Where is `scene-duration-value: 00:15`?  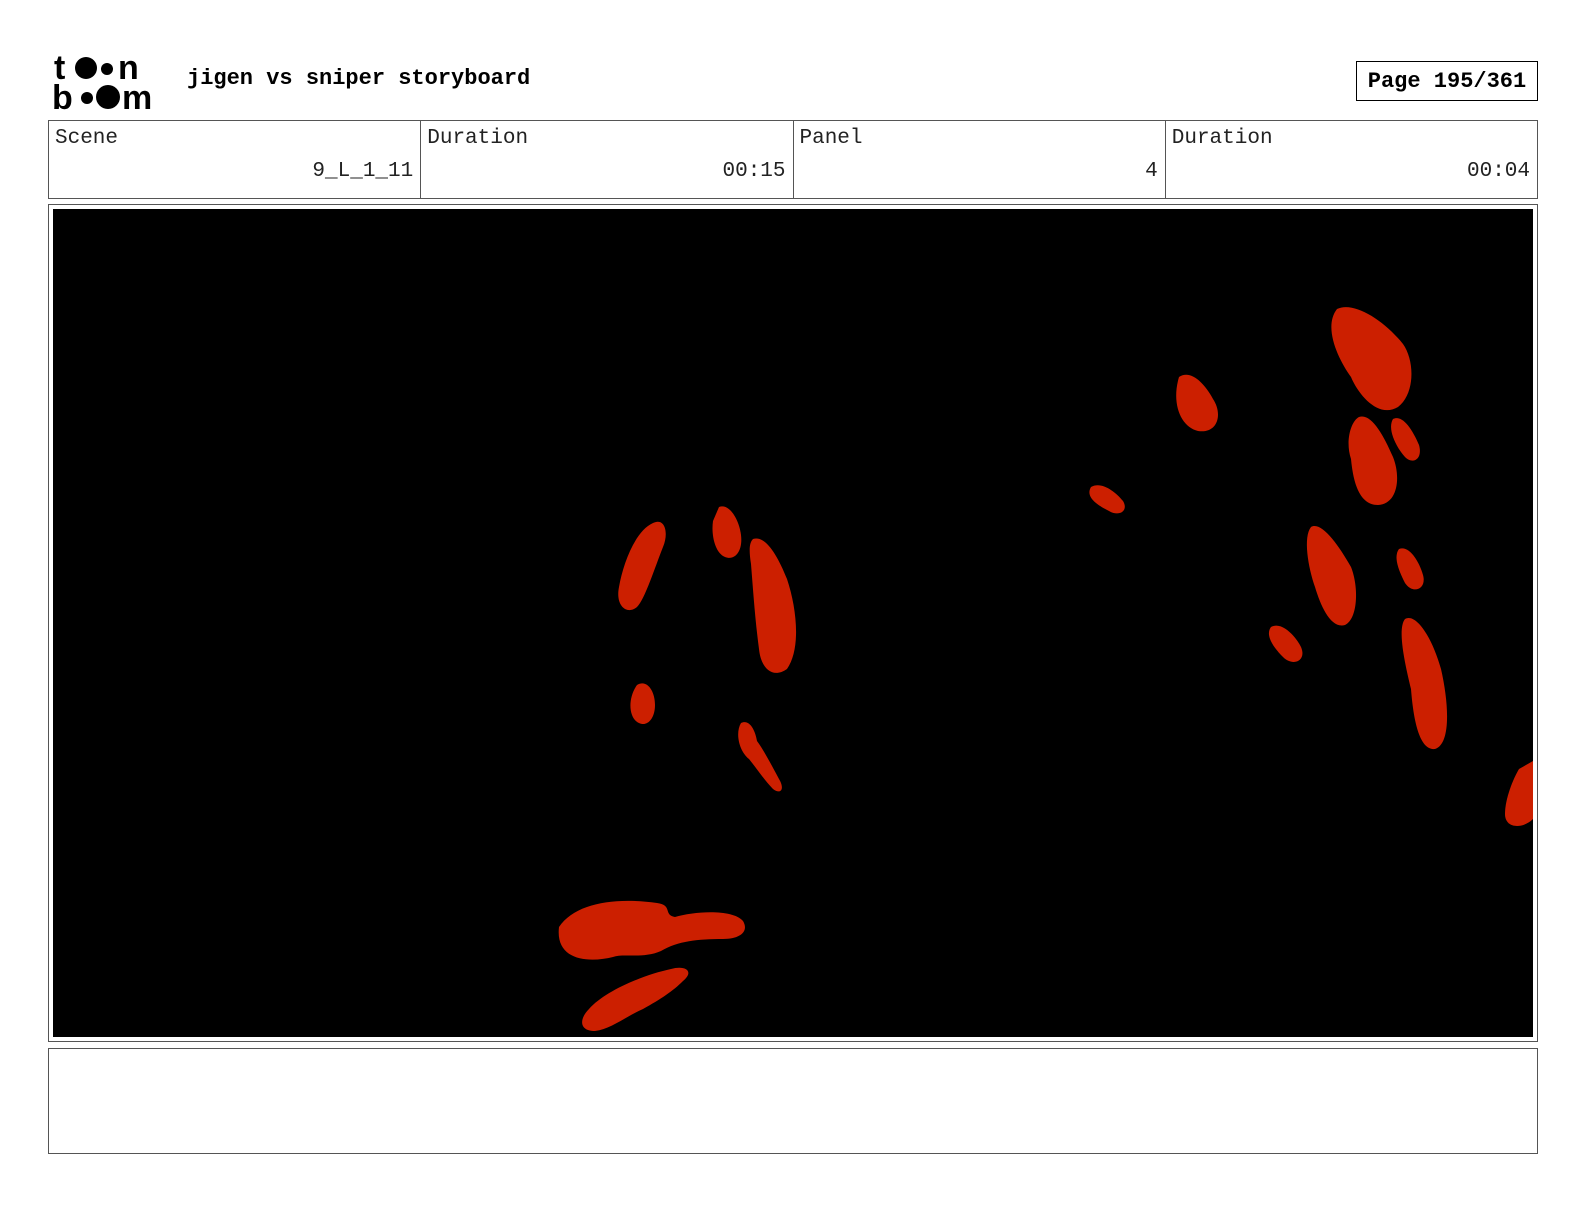 scene-duration-value: 00:15 is located at coordinates (754, 171).